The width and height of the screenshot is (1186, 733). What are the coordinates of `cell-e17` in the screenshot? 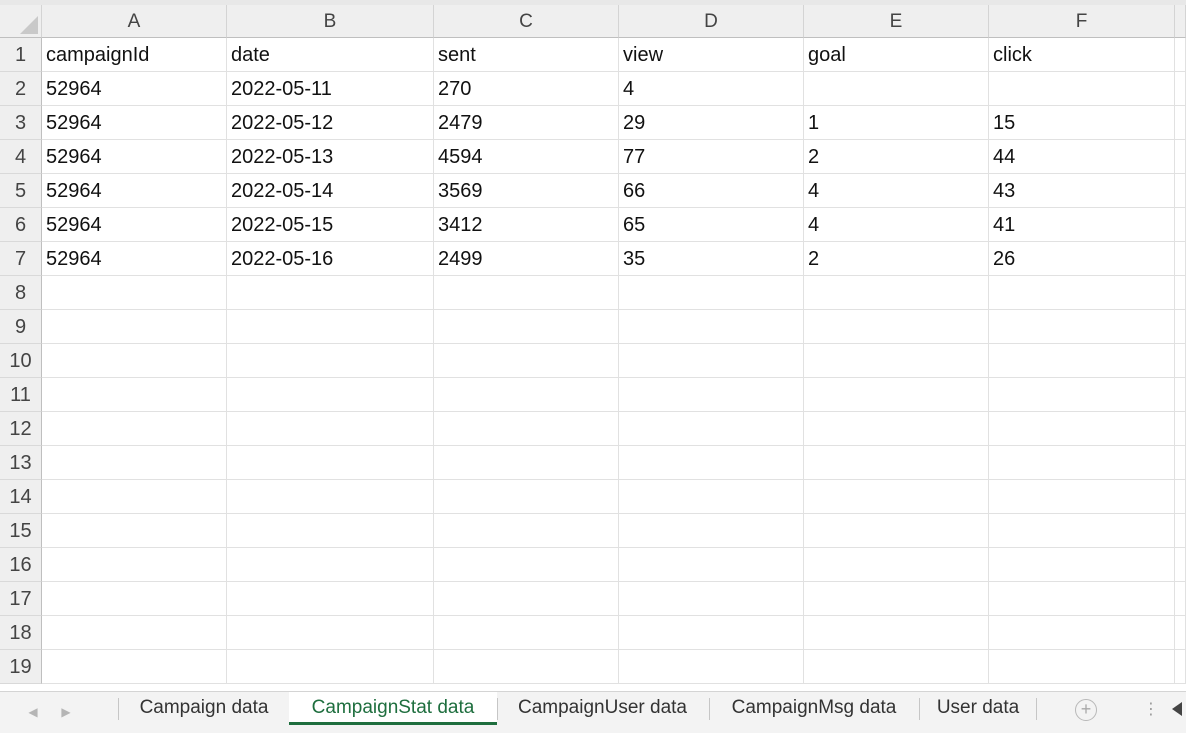 It's located at (896, 599).